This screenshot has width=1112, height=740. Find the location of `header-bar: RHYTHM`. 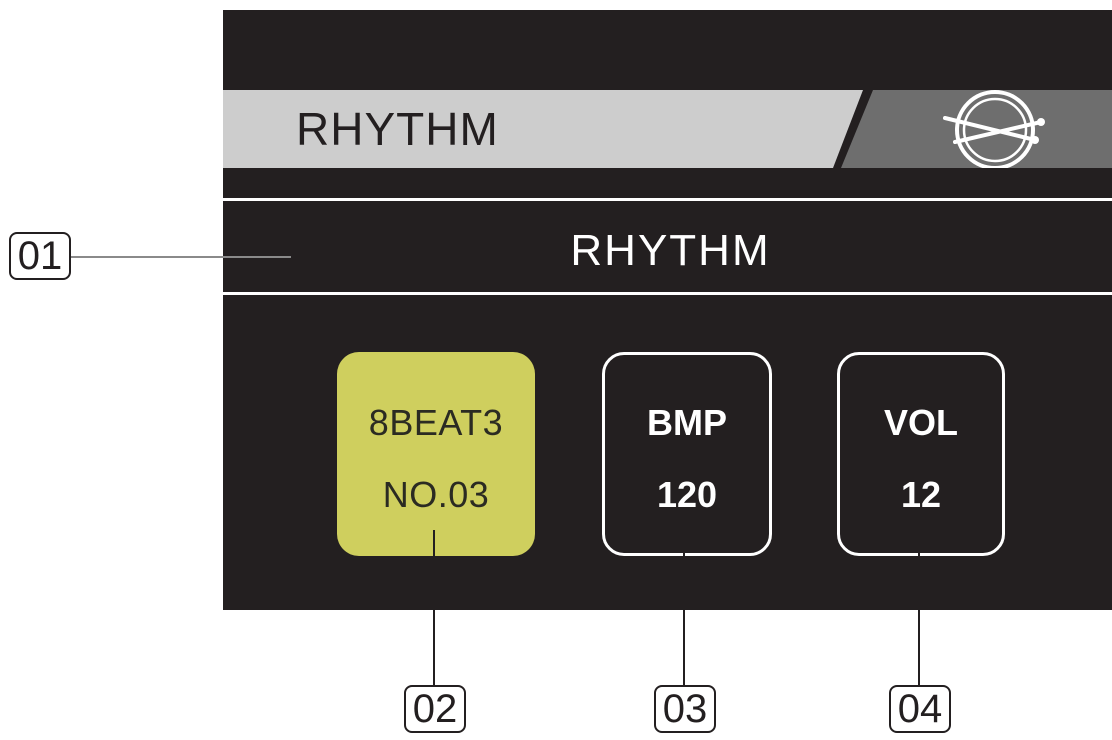

header-bar: RHYTHM is located at coordinates (667, 128).